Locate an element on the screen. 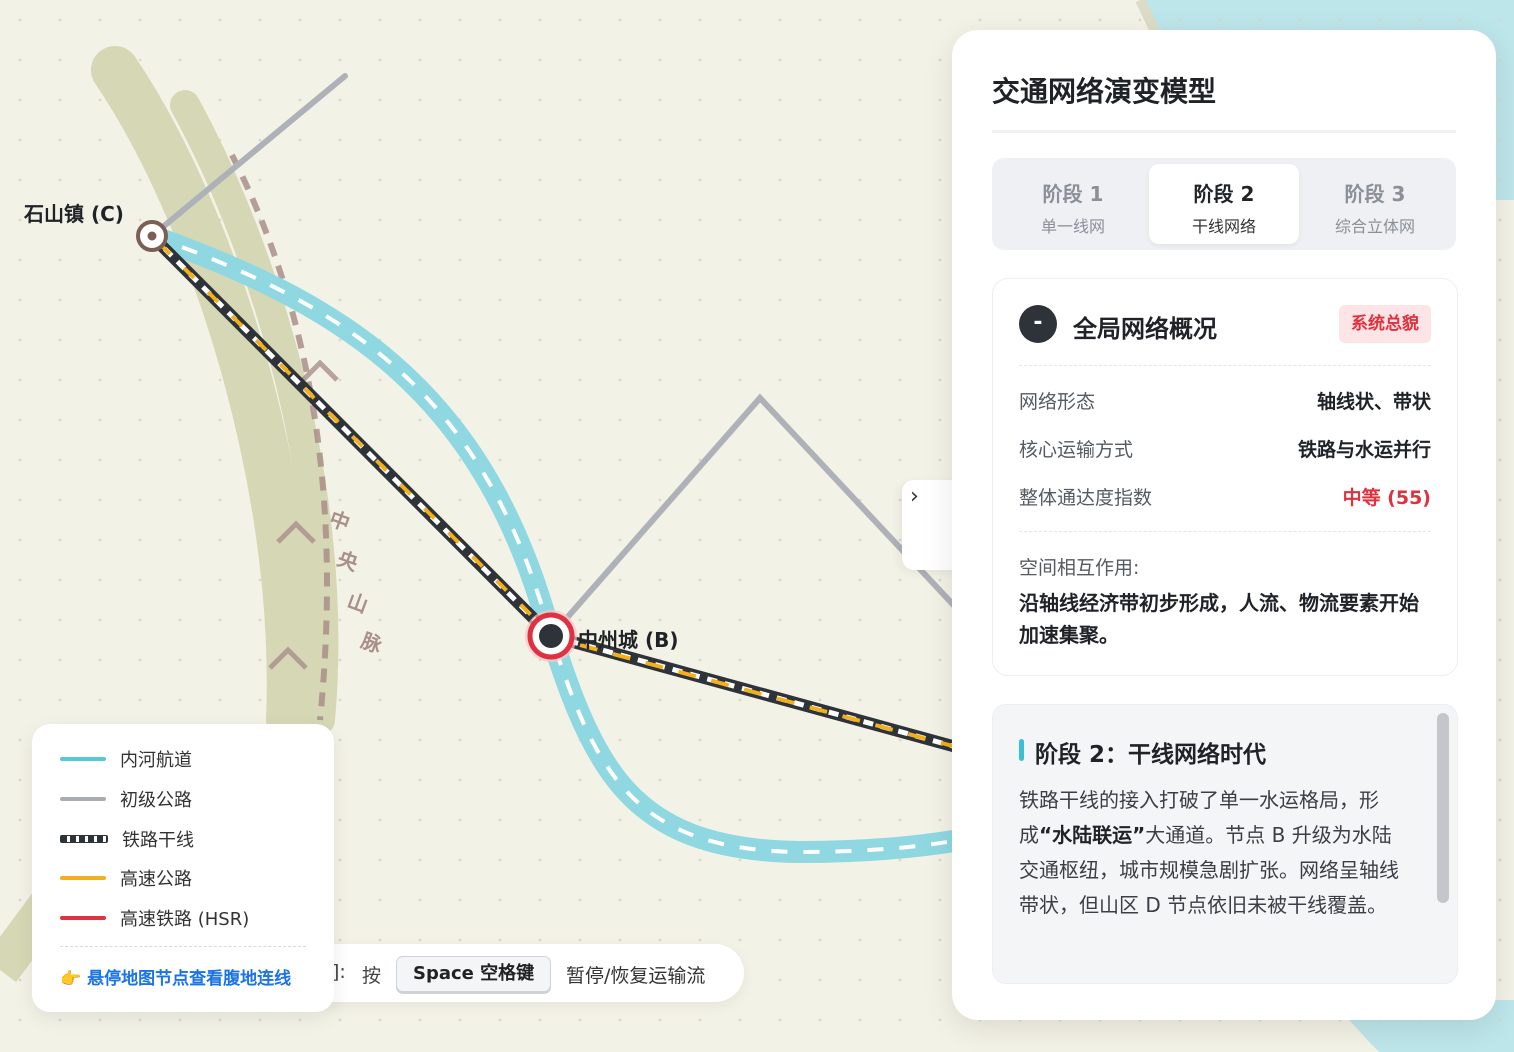 The width and height of the screenshot is (1514, 1052). overview-row-mode: 核心运输方式 铁路与水运并行 is located at coordinates (1225, 448).